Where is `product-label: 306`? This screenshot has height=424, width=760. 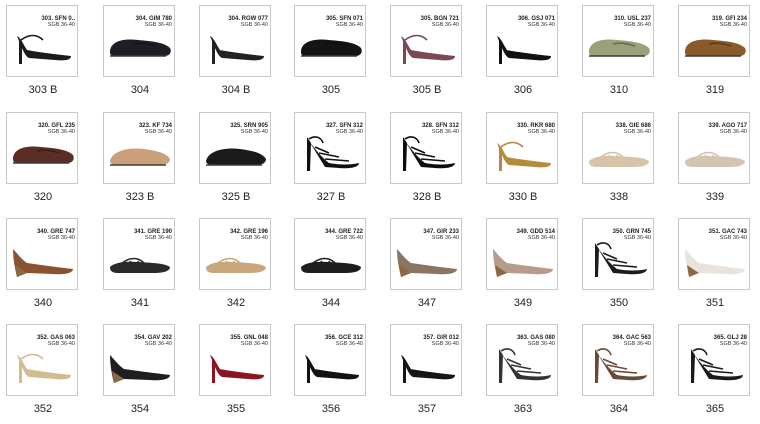 product-label: 306 is located at coordinates (523, 90).